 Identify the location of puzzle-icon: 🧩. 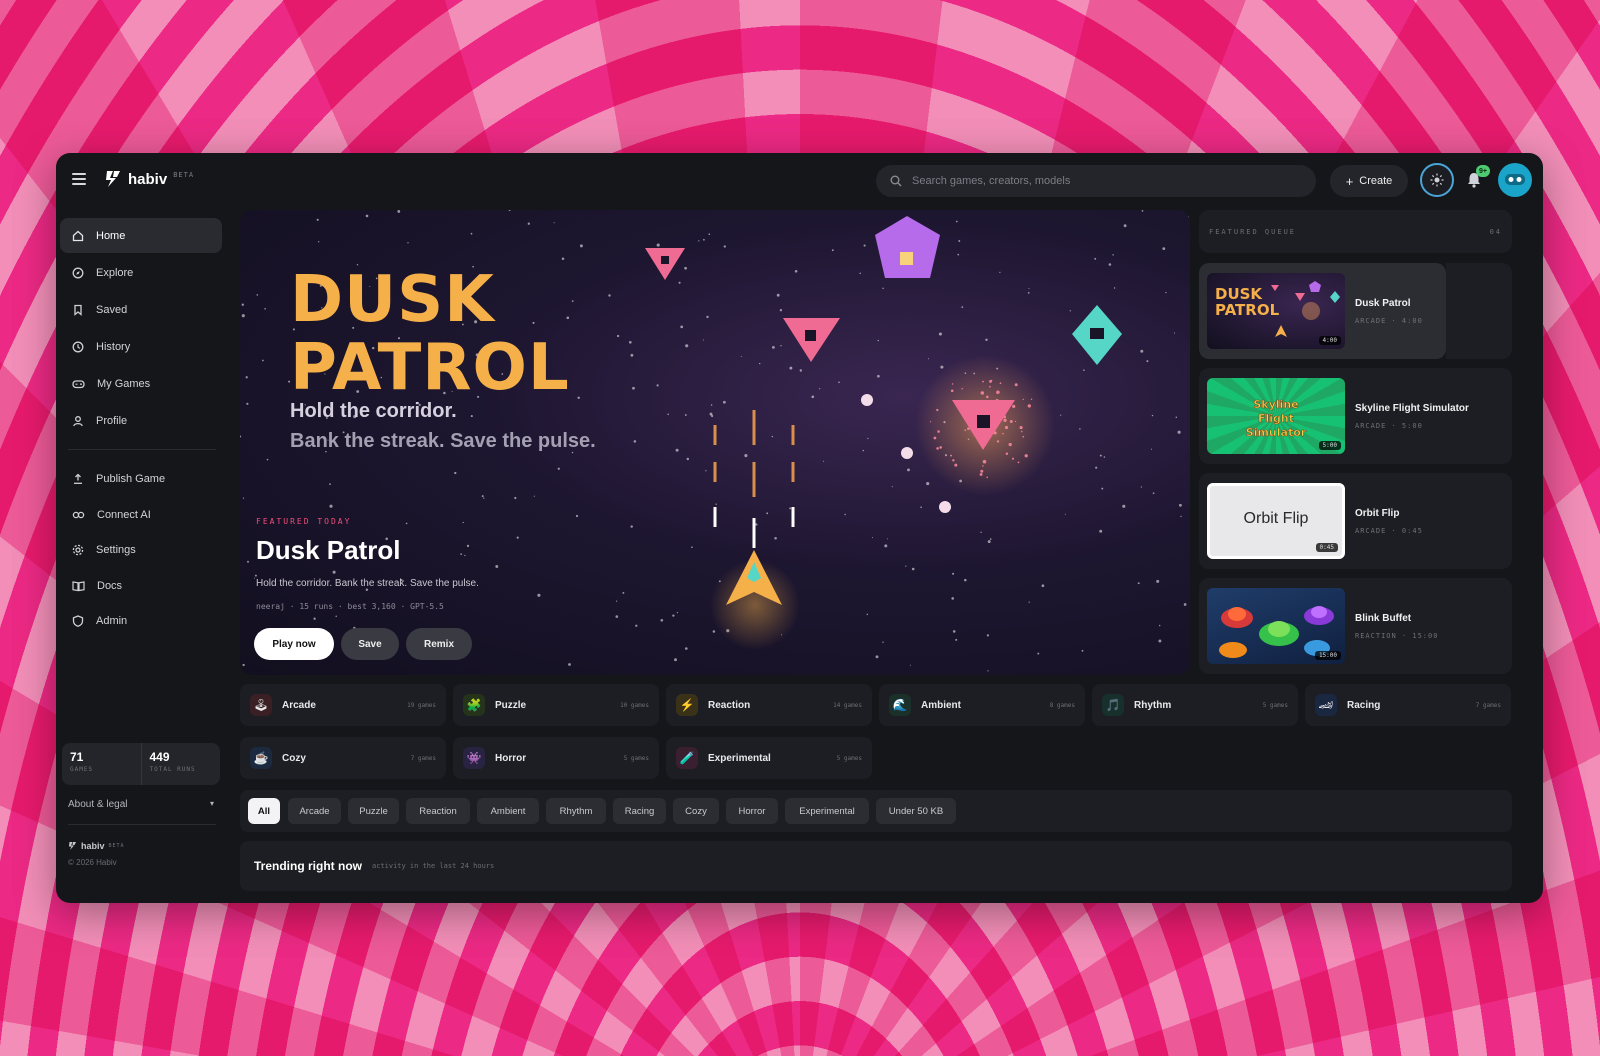
(474, 705).